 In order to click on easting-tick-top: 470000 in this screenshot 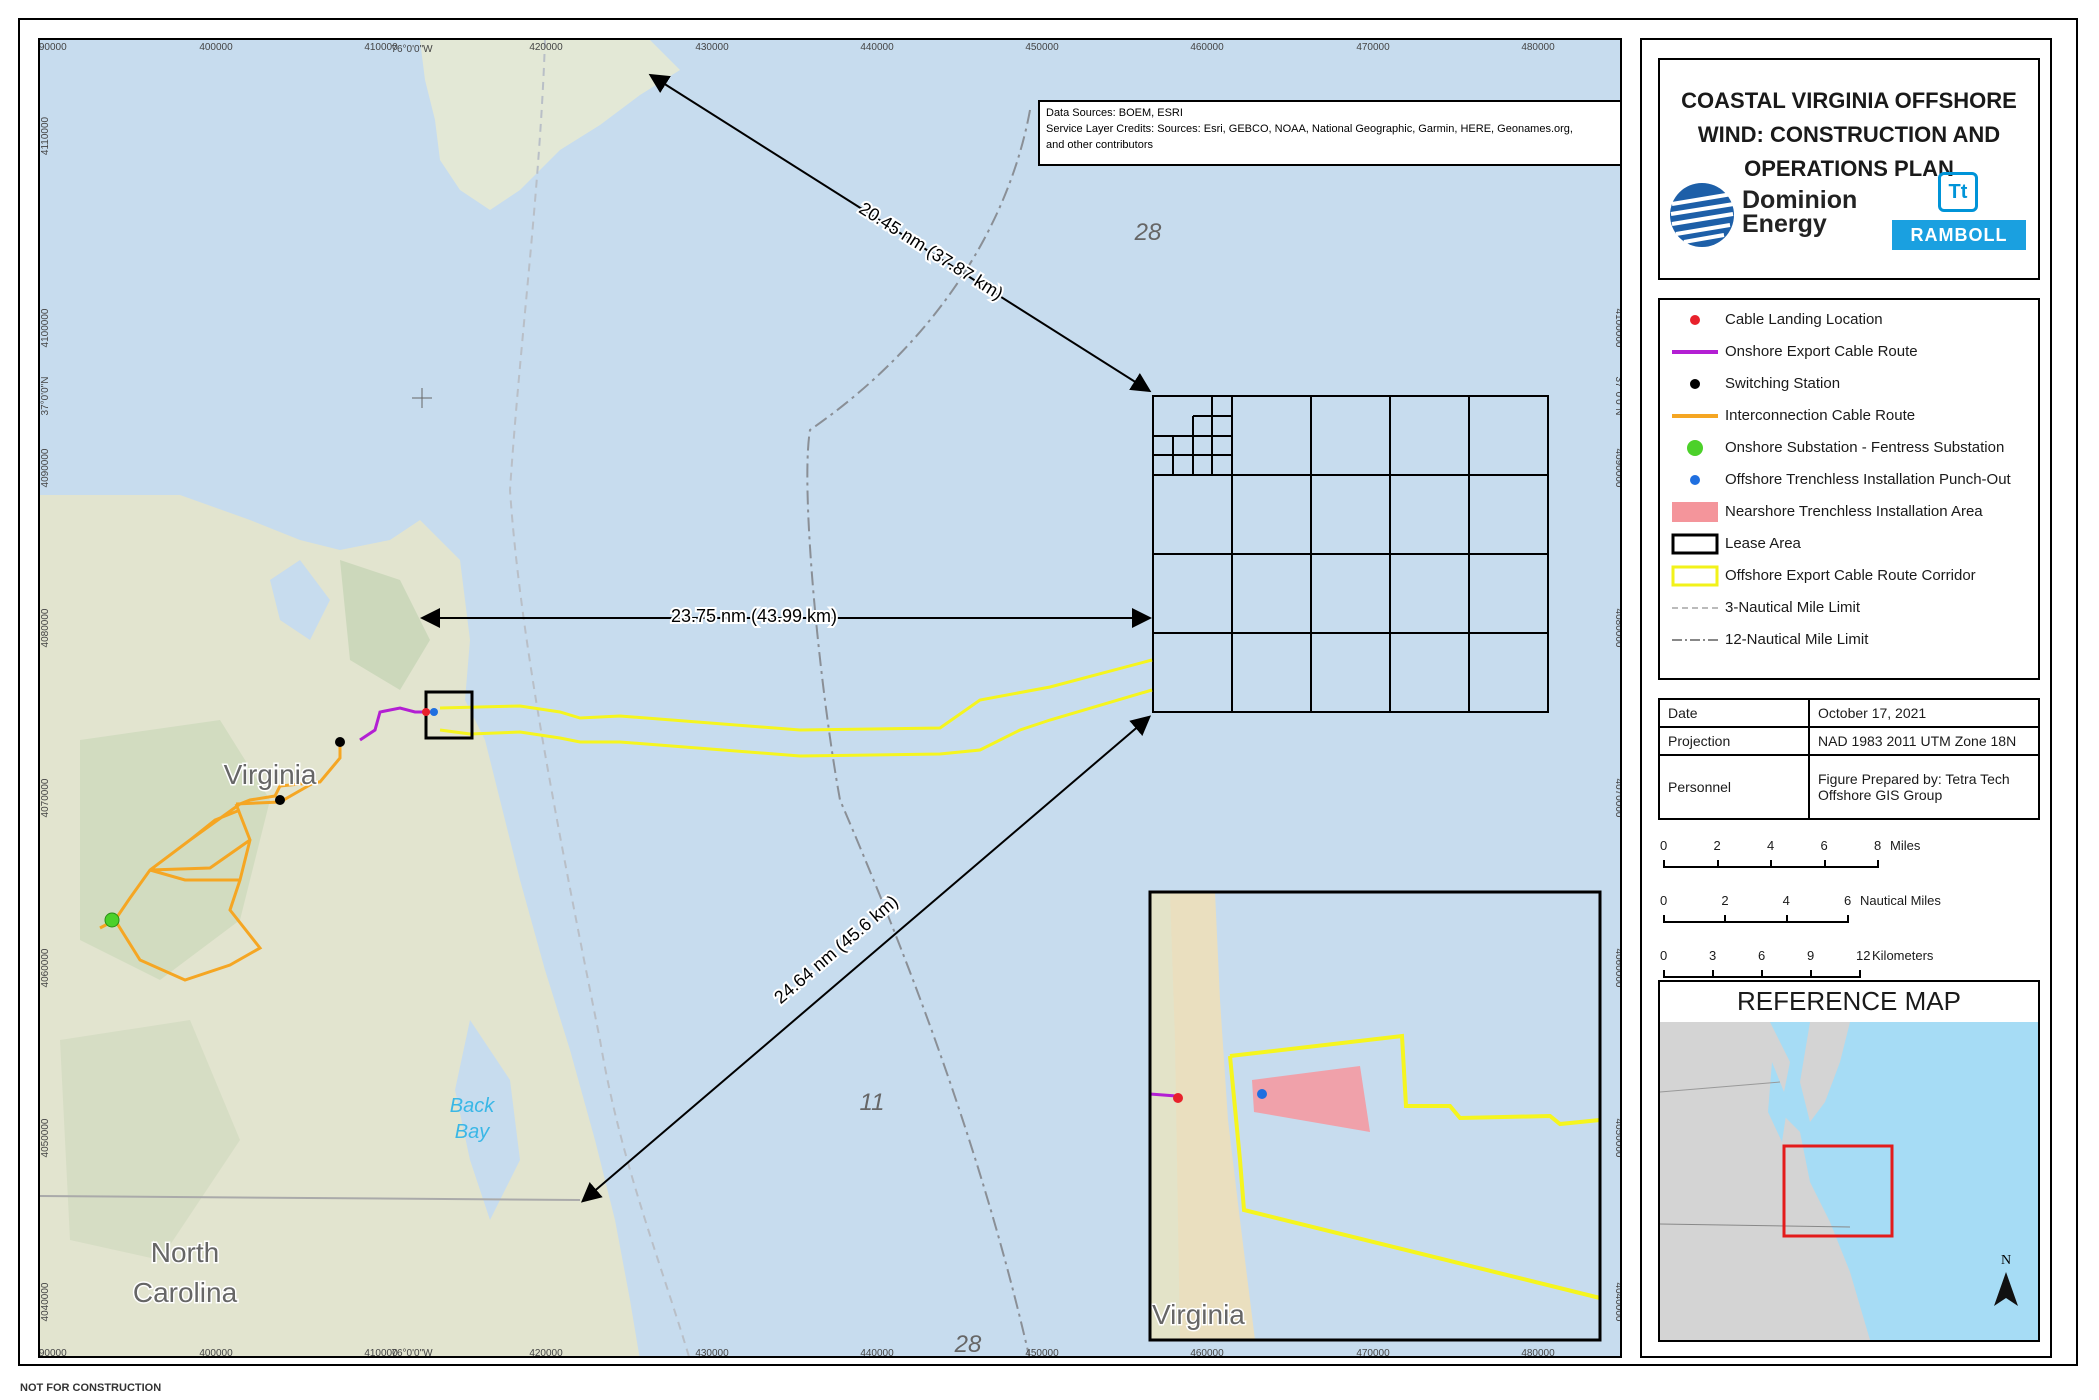, I will do `click(1373, 47)`.